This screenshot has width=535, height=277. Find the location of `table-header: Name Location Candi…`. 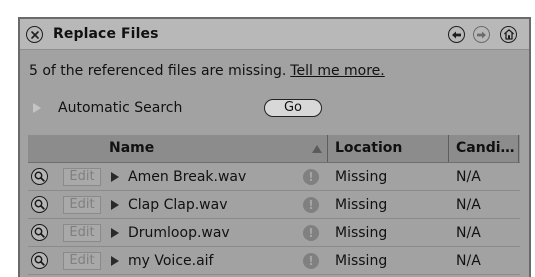

table-header: Name Location Candi… is located at coordinates (274, 149).